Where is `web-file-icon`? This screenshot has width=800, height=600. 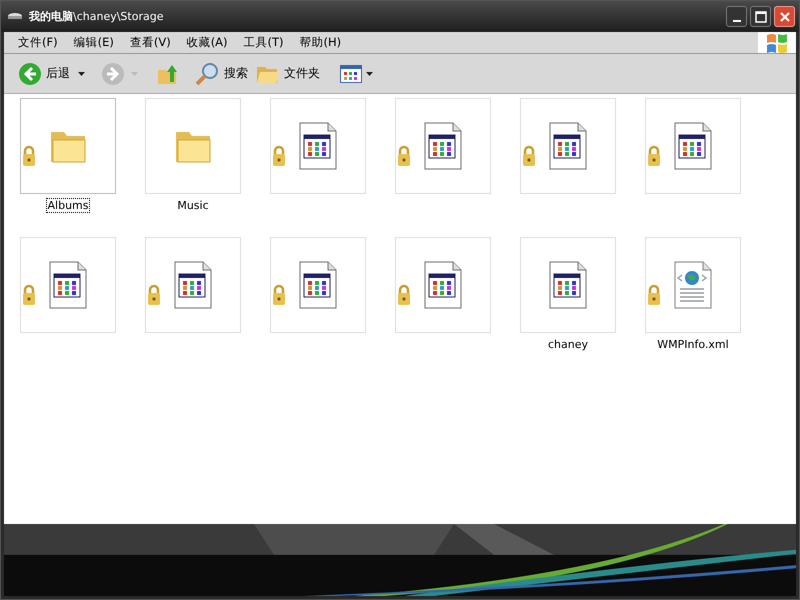
web-file-icon is located at coordinates (693, 285).